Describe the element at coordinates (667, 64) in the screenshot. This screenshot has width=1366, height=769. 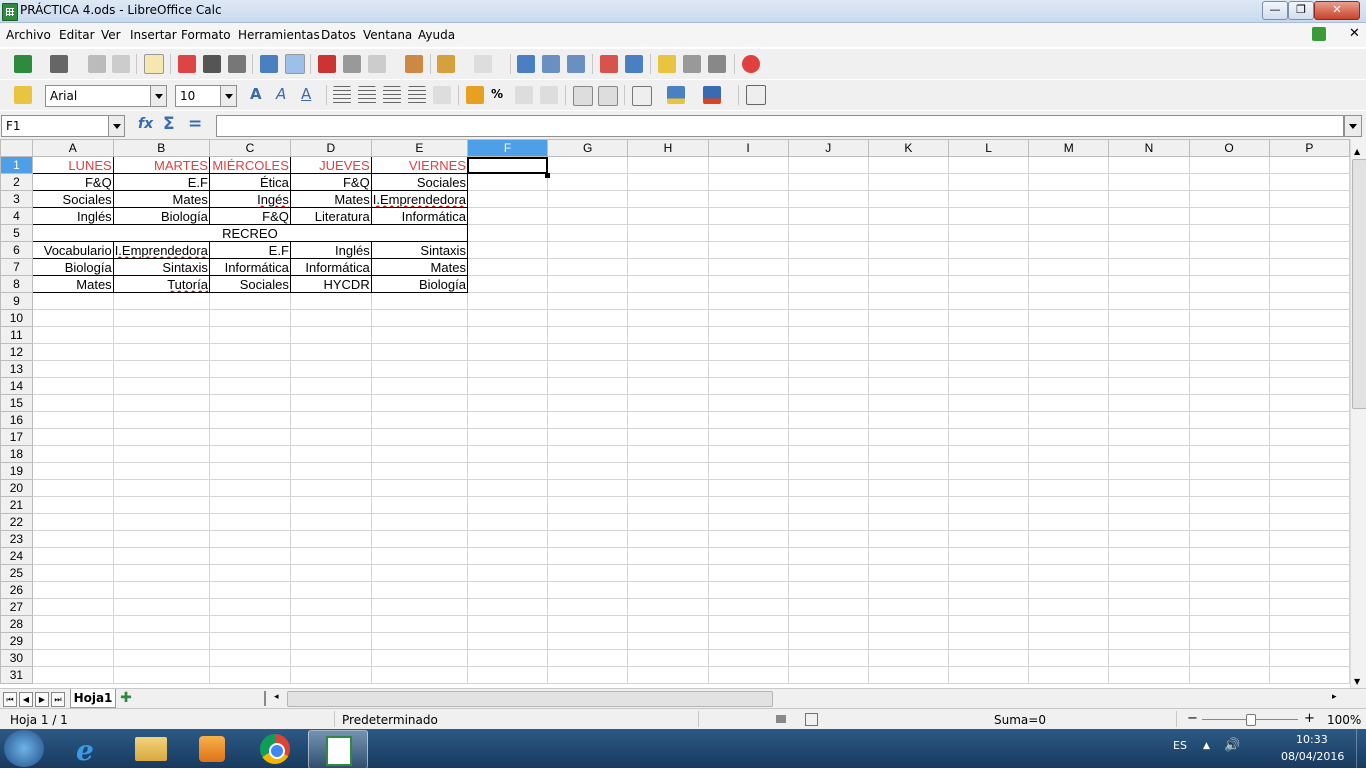
I see `navigator-icon` at that location.